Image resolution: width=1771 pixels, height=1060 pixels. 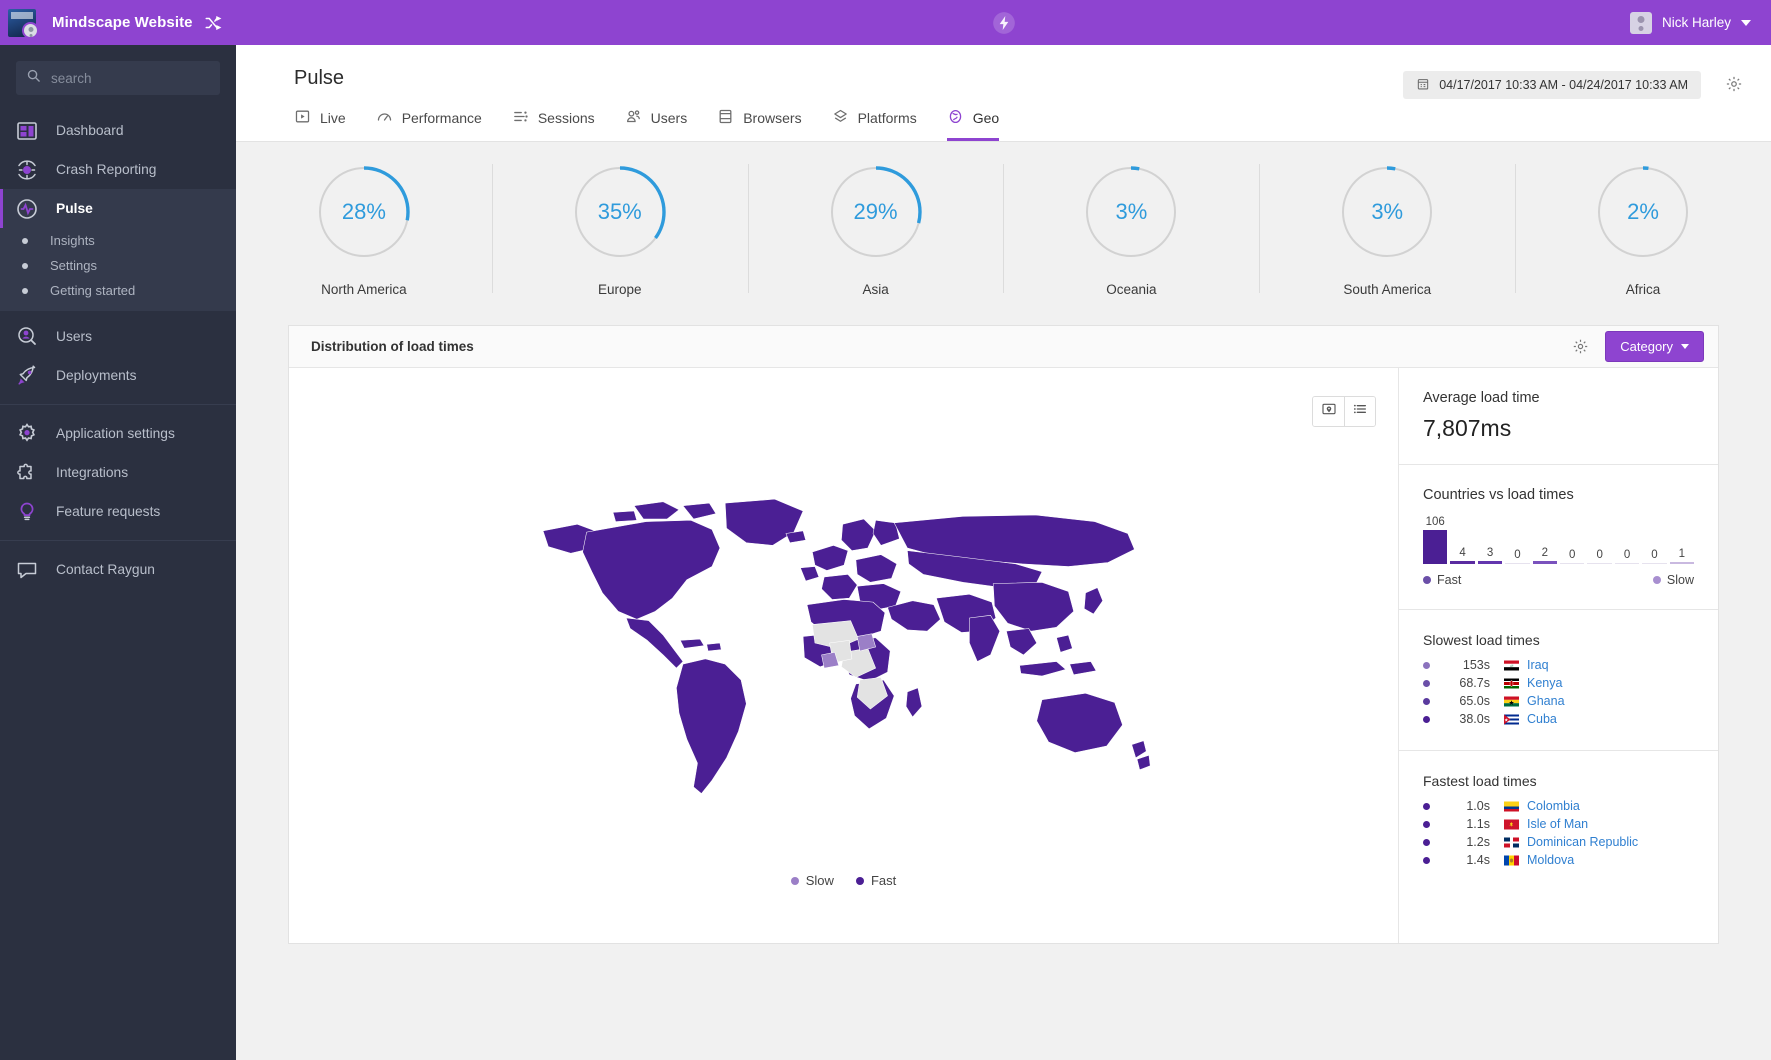 What do you see at coordinates (1538, 665) in the screenshot?
I see `country-name: Iraq` at bounding box center [1538, 665].